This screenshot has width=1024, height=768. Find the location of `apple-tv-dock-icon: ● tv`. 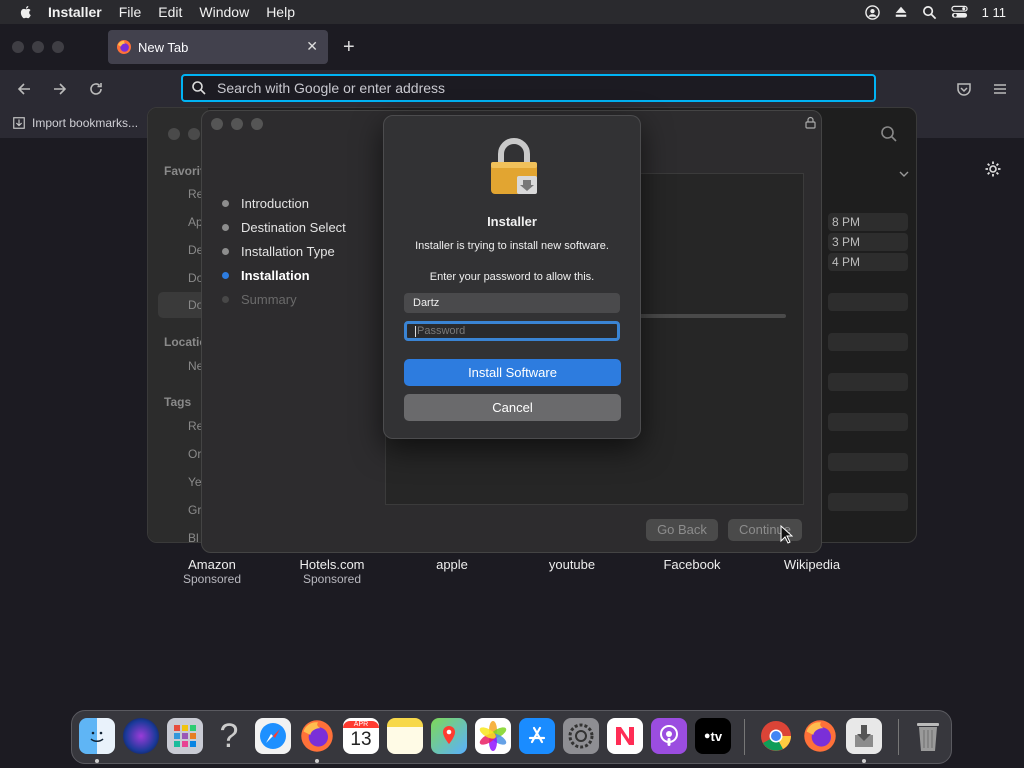

apple-tv-dock-icon: ● tv is located at coordinates (713, 736).